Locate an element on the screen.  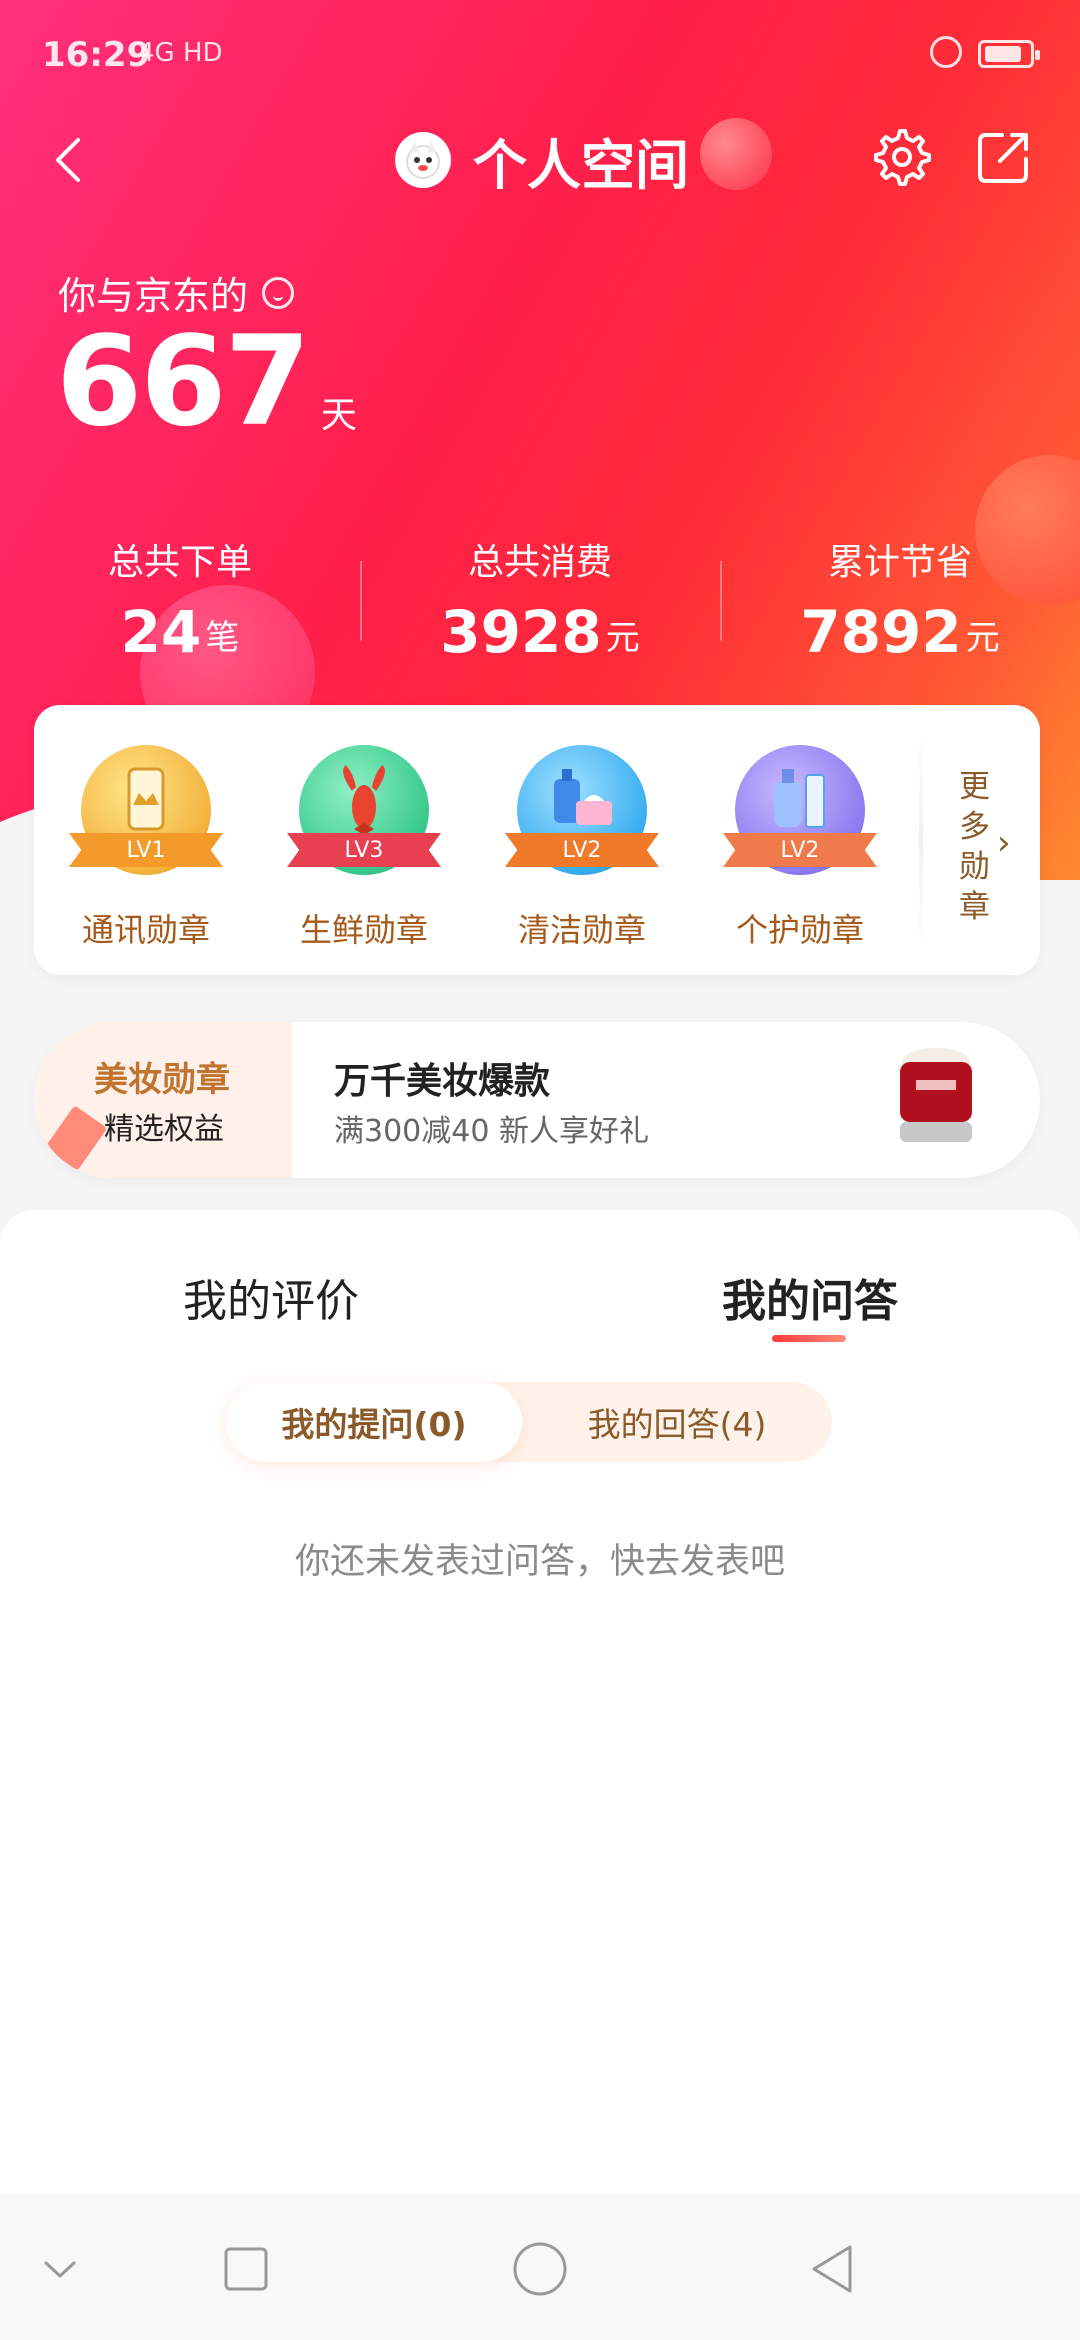
promo-title: 万千美妆爆款 is located at coordinates (442, 1081).